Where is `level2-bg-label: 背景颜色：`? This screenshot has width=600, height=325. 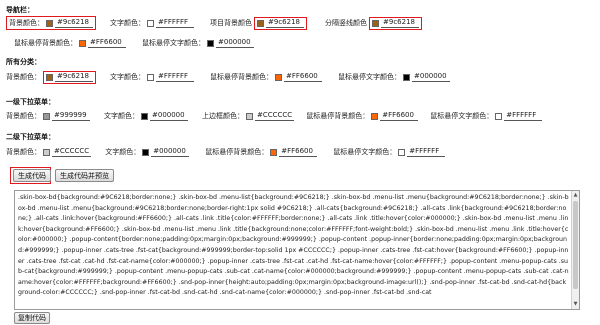
level2-bg-label: 背景颜色： is located at coordinates (23, 152).